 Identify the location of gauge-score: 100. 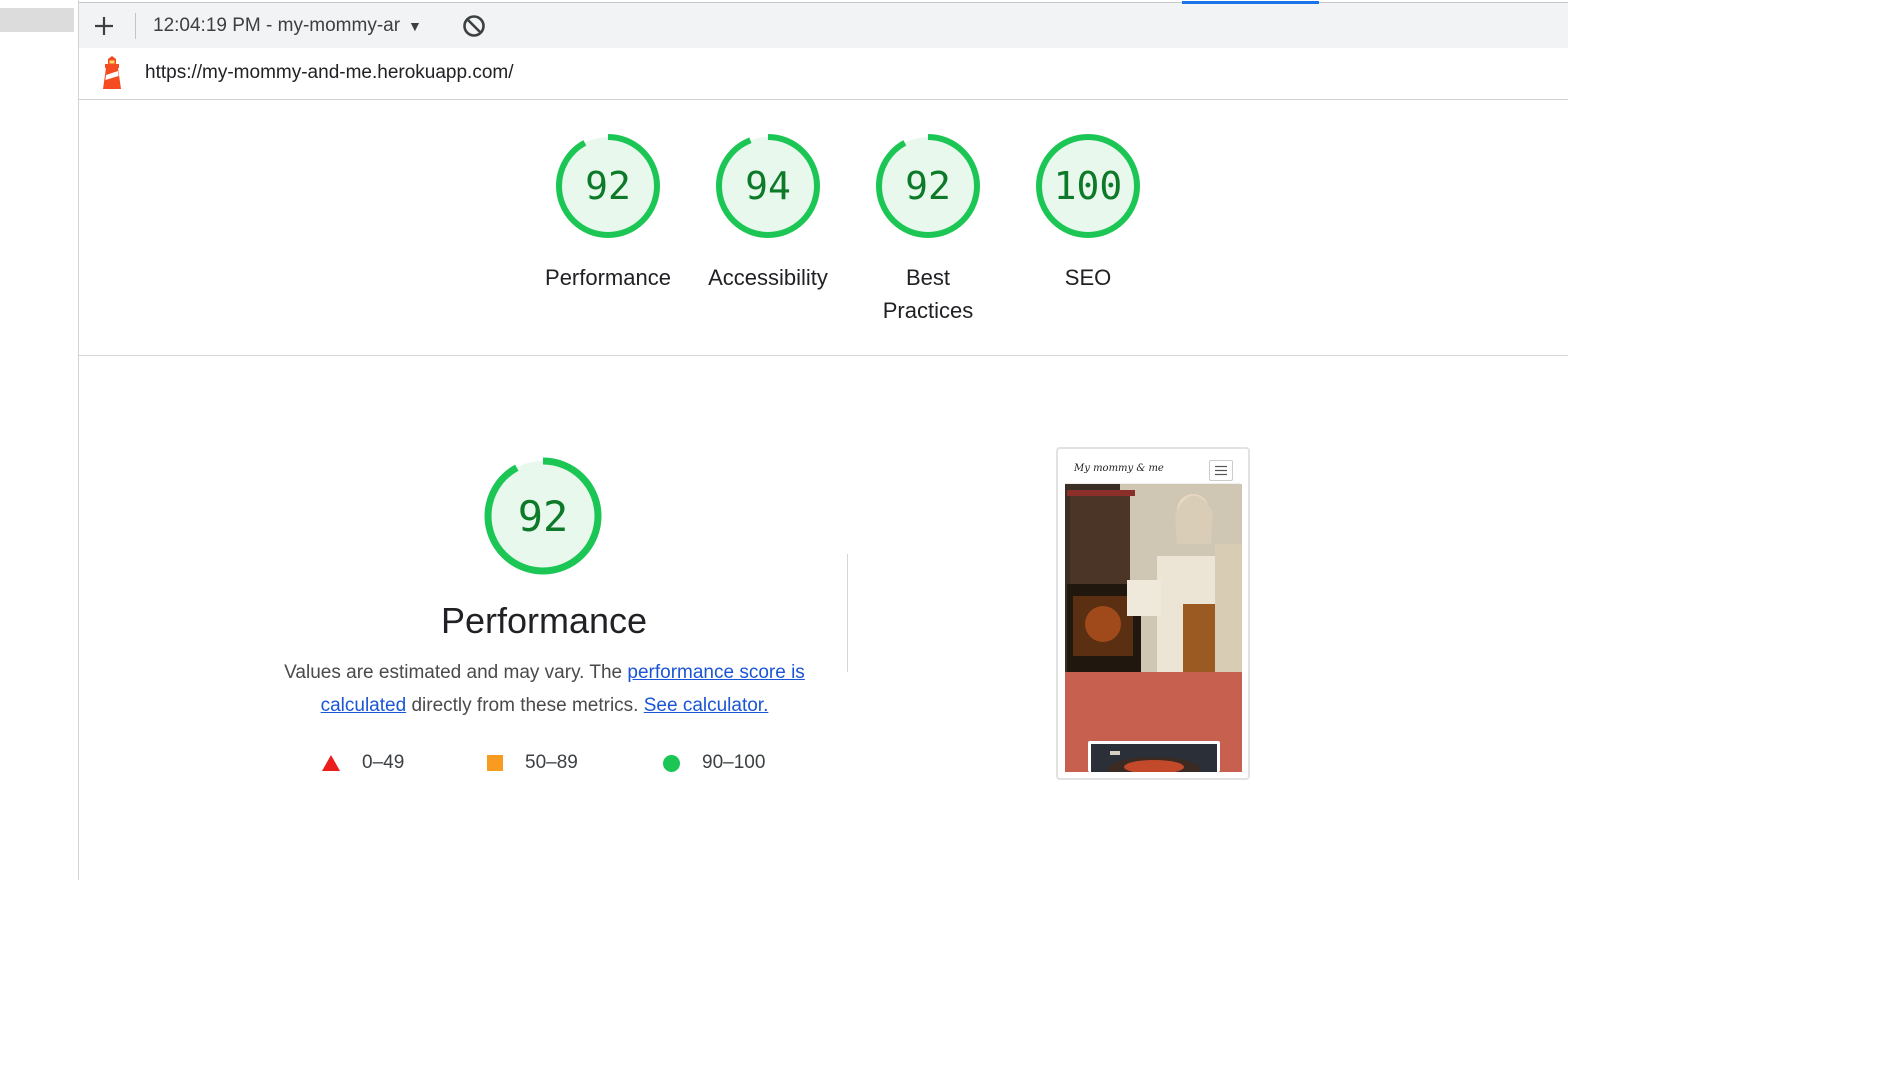
(1088, 186).